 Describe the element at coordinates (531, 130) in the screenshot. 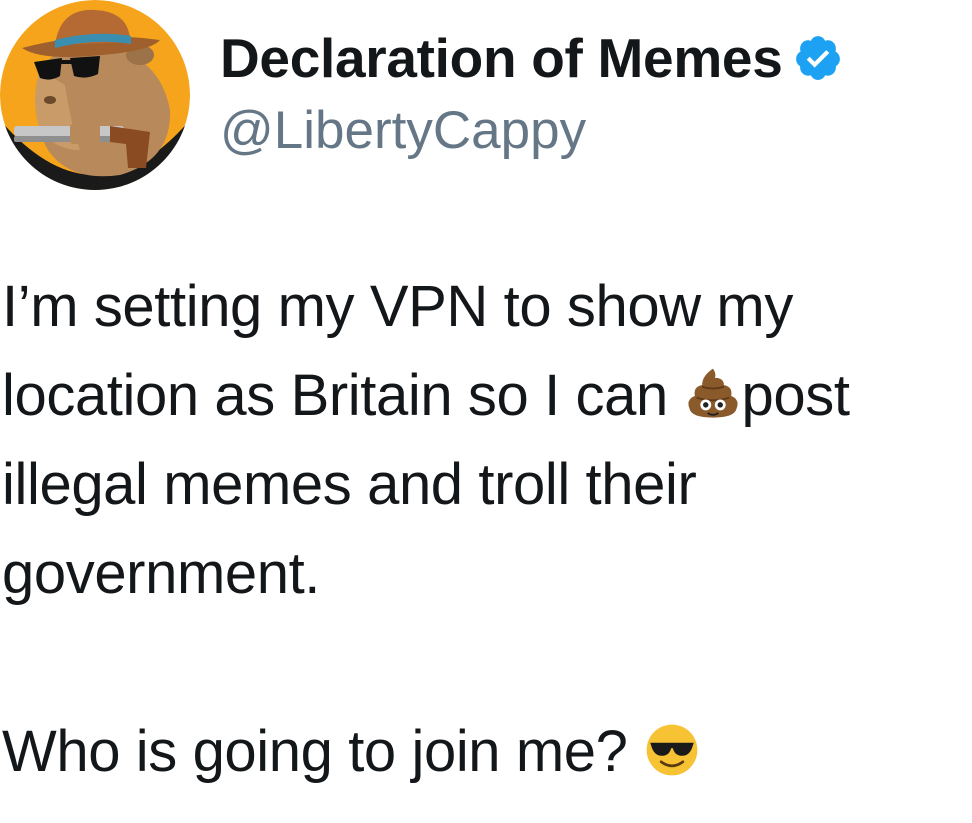

I see `account-handle: @LibertyCappy` at that location.